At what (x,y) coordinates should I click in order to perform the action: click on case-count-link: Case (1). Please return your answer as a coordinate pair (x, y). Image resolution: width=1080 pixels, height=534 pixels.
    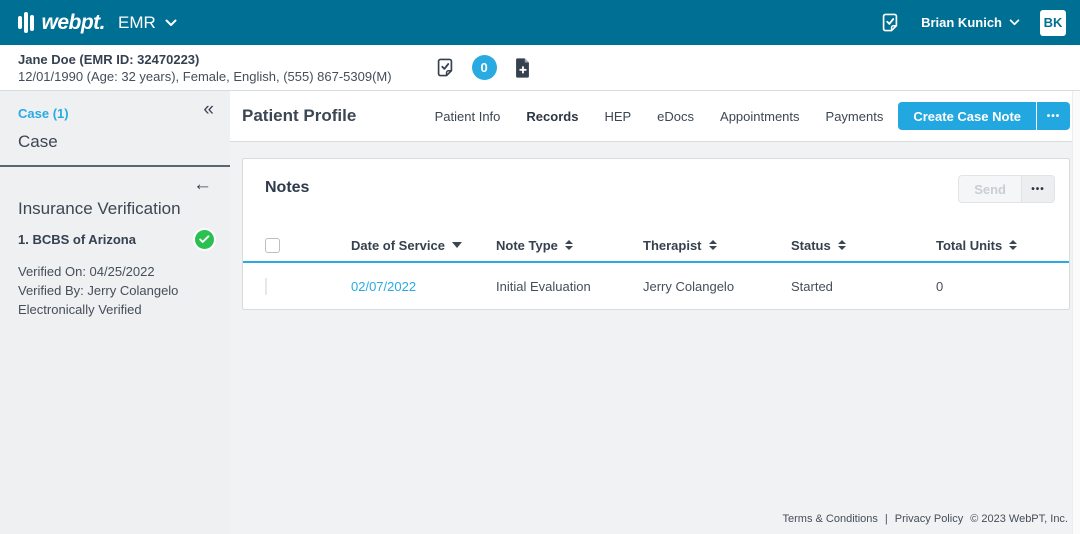
    Looking at the image, I should click on (43, 113).